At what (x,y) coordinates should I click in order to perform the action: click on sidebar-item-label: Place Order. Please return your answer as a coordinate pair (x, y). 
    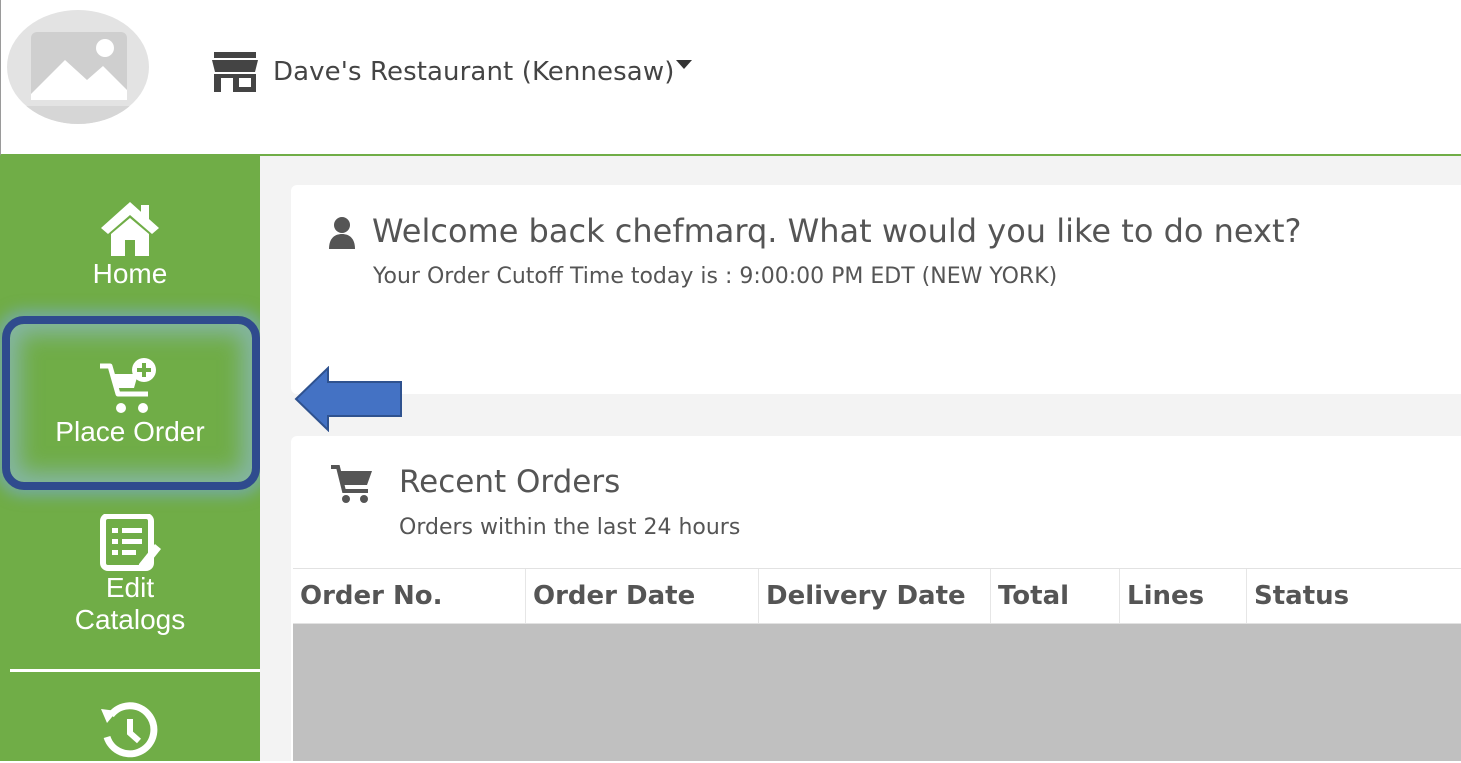
    Looking at the image, I should click on (130, 431).